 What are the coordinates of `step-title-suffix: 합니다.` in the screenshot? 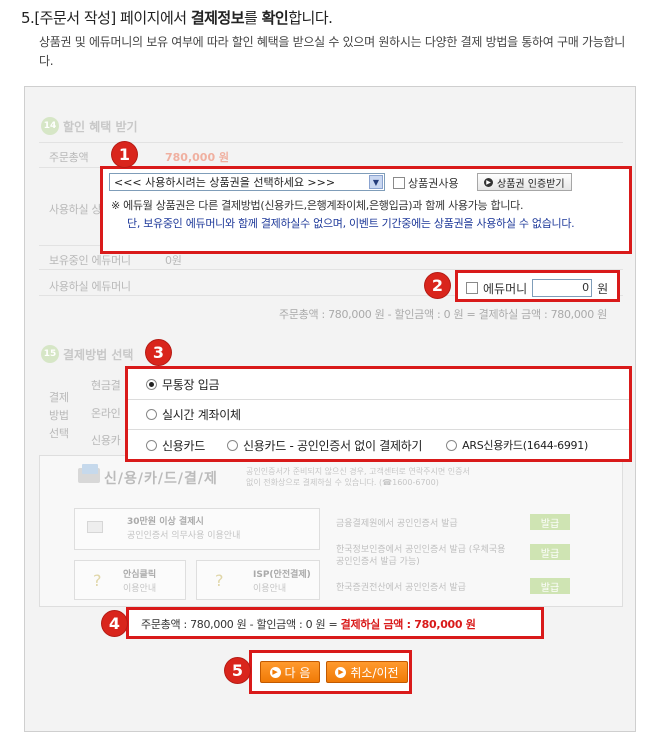 It's located at (310, 18).